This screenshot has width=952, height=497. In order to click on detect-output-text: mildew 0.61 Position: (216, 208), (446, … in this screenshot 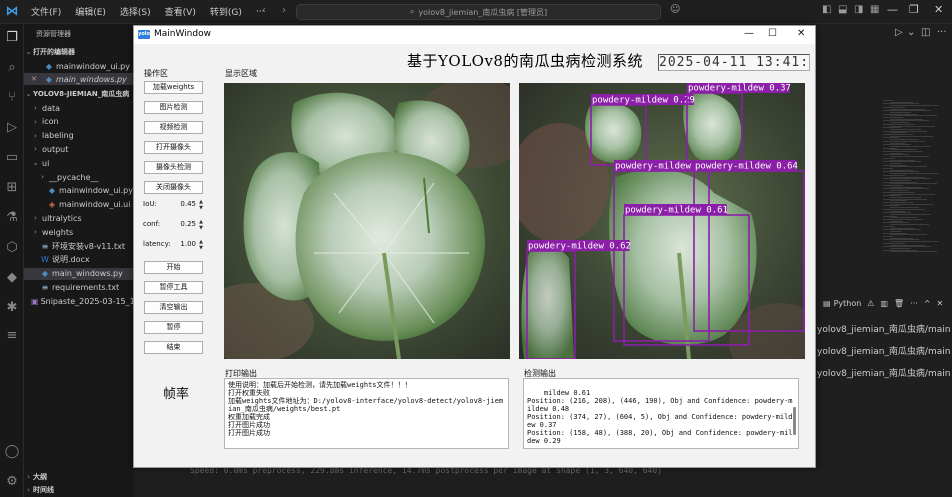, I will do `click(660, 417)`.